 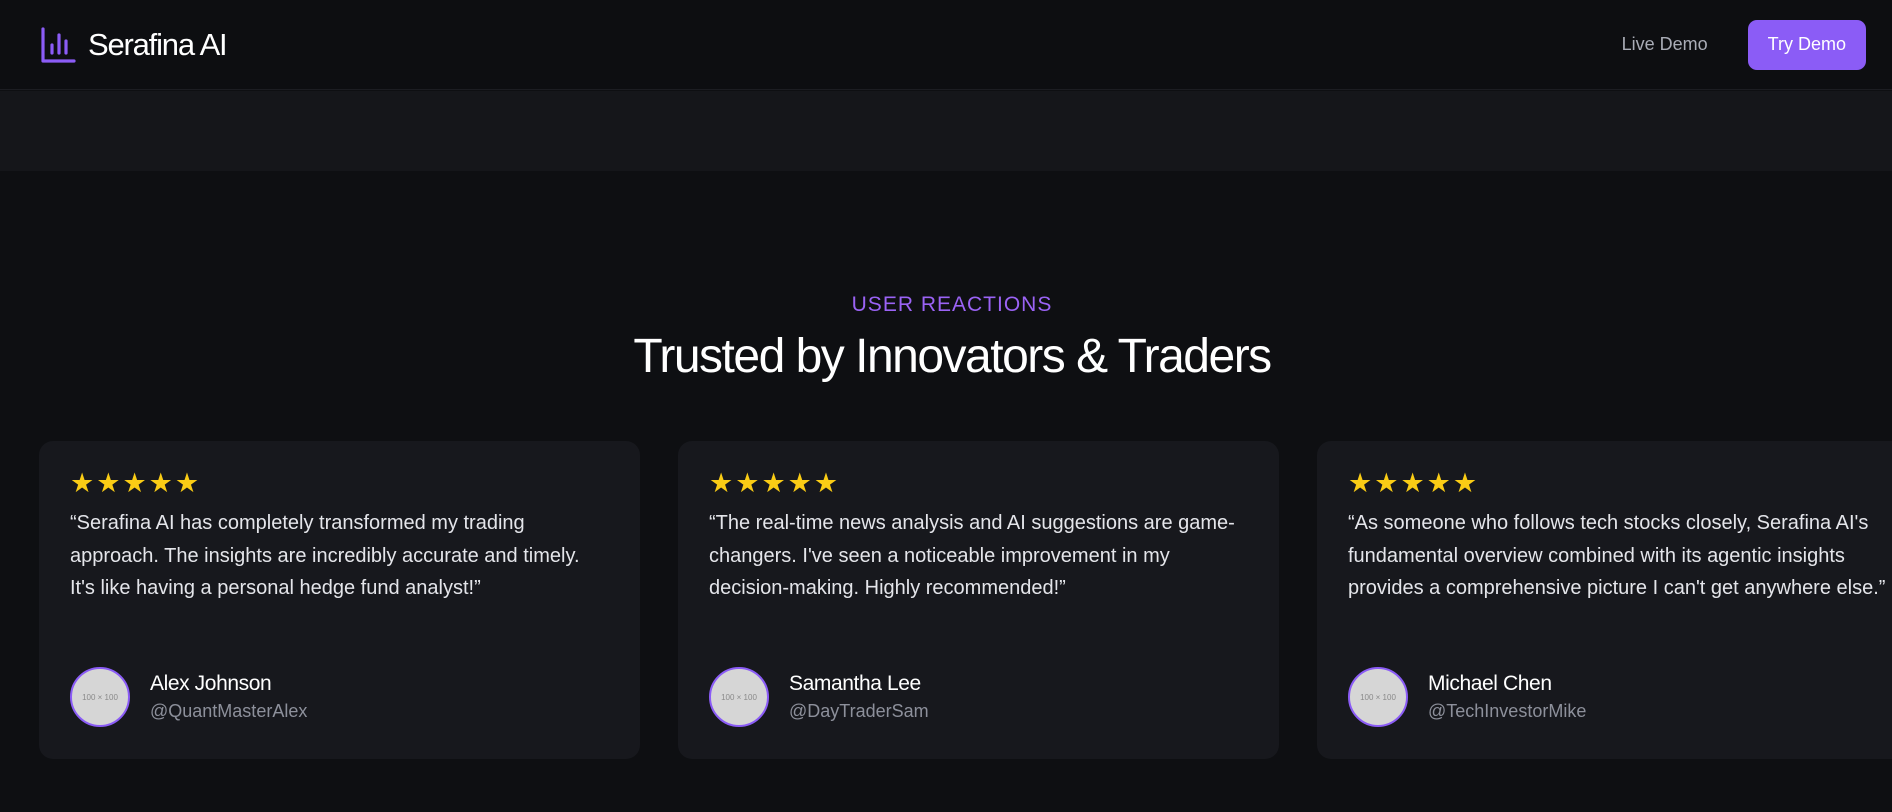 What do you see at coordinates (1490, 683) in the screenshot?
I see `author-name: Michael Chen` at bounding box center [1490, 683].